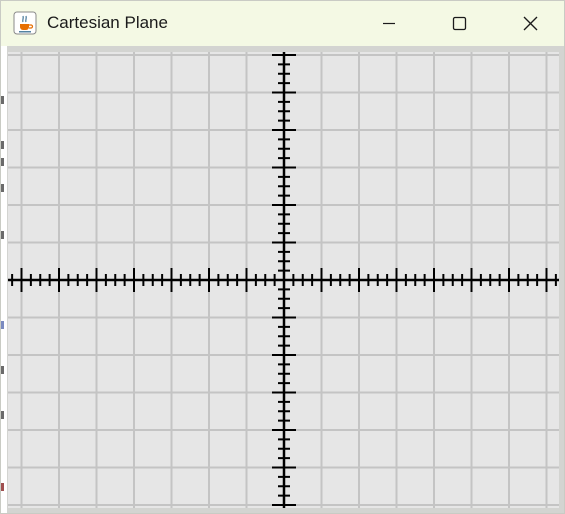 The image size is (565, 514). I want to click on java-coffee-cup-icon, so click(25, 23).